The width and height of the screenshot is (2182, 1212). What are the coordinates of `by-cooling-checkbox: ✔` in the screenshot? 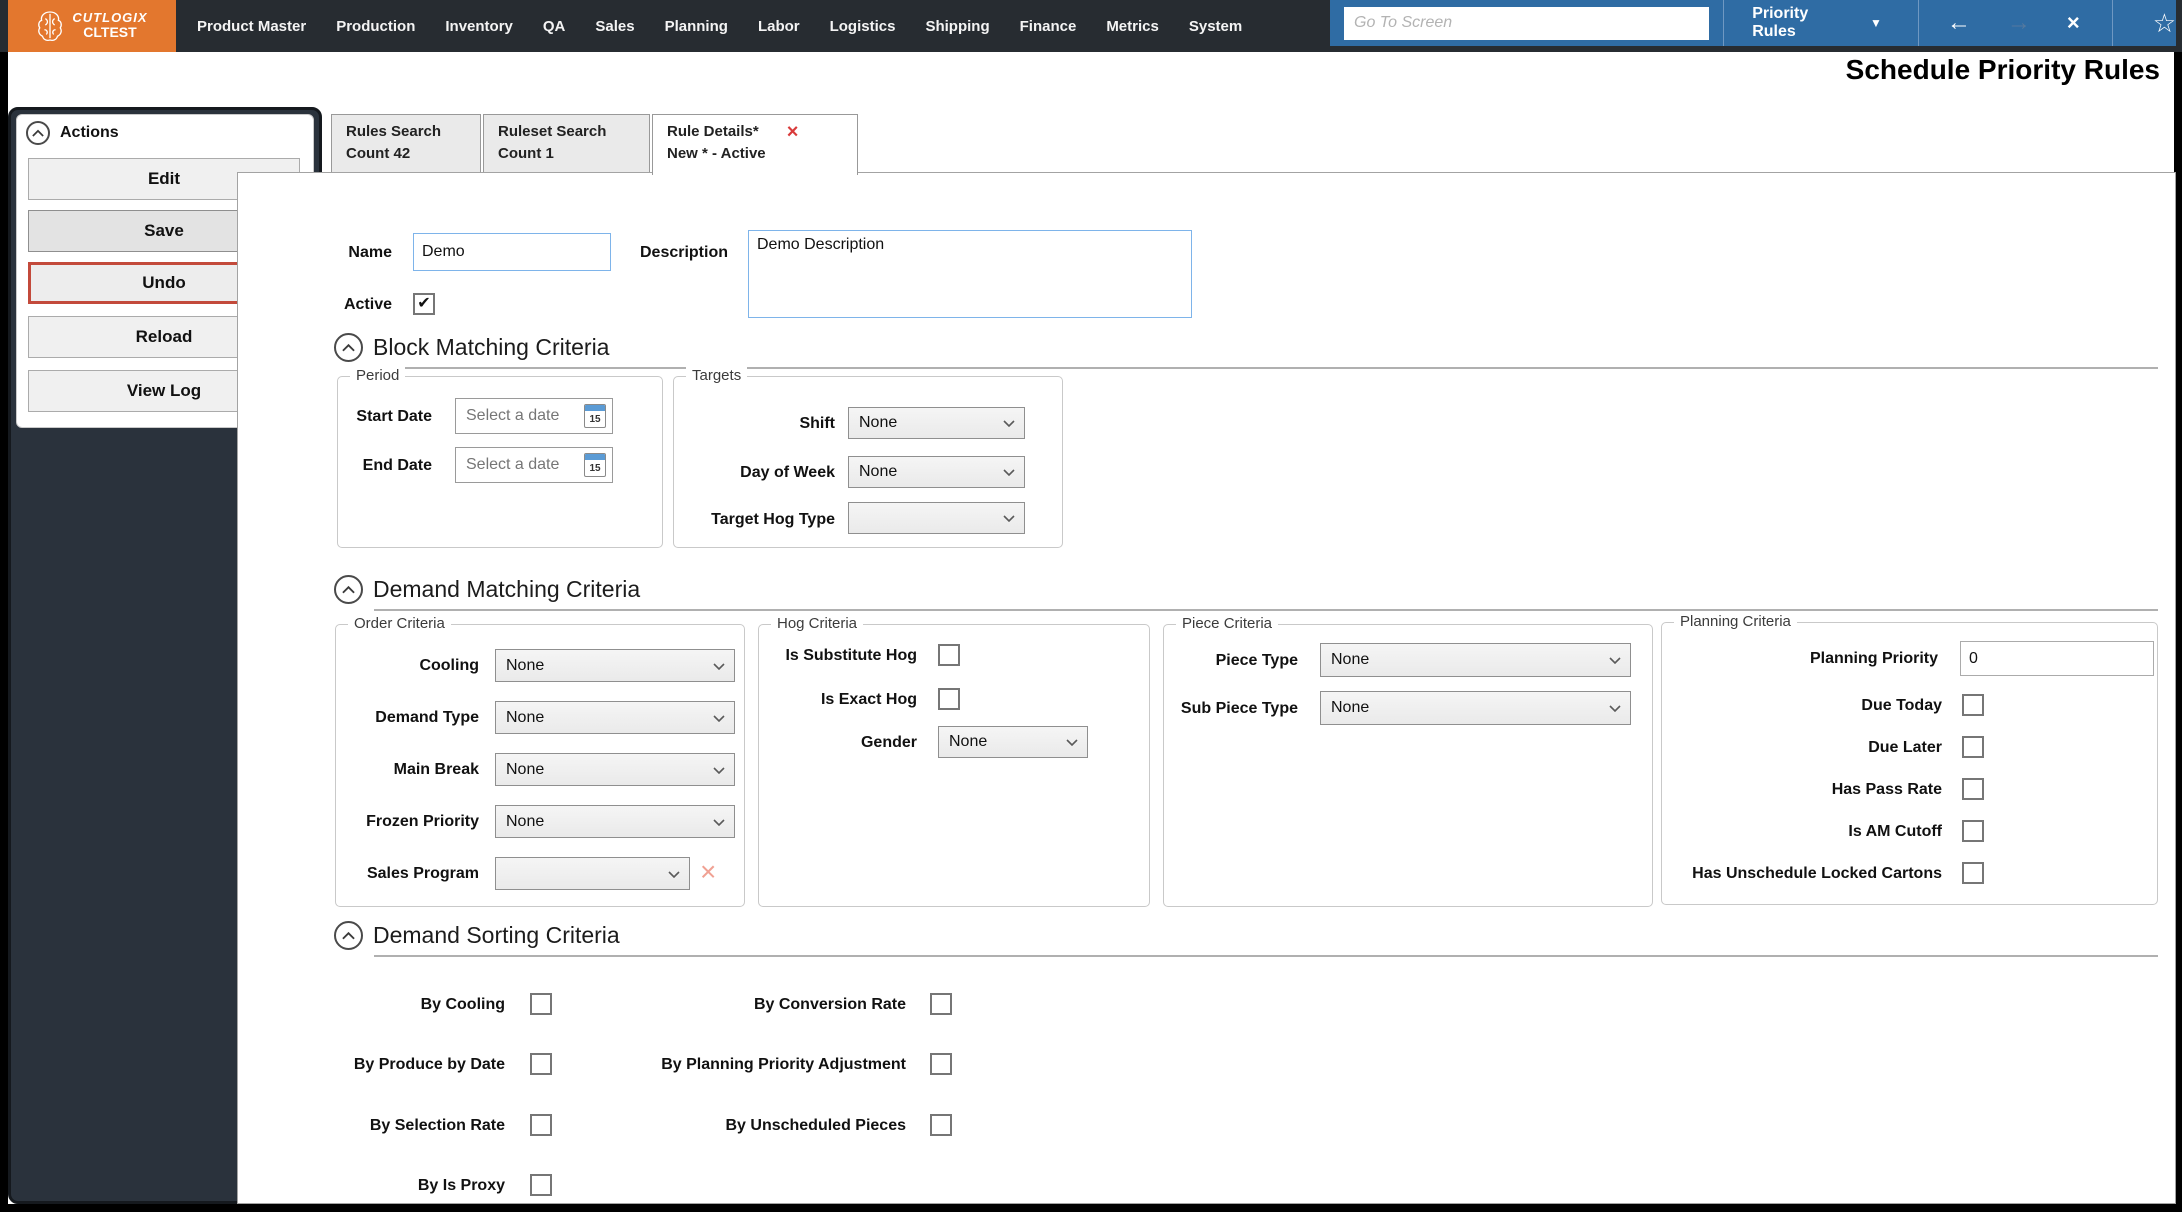 It's located at (541, 1004).